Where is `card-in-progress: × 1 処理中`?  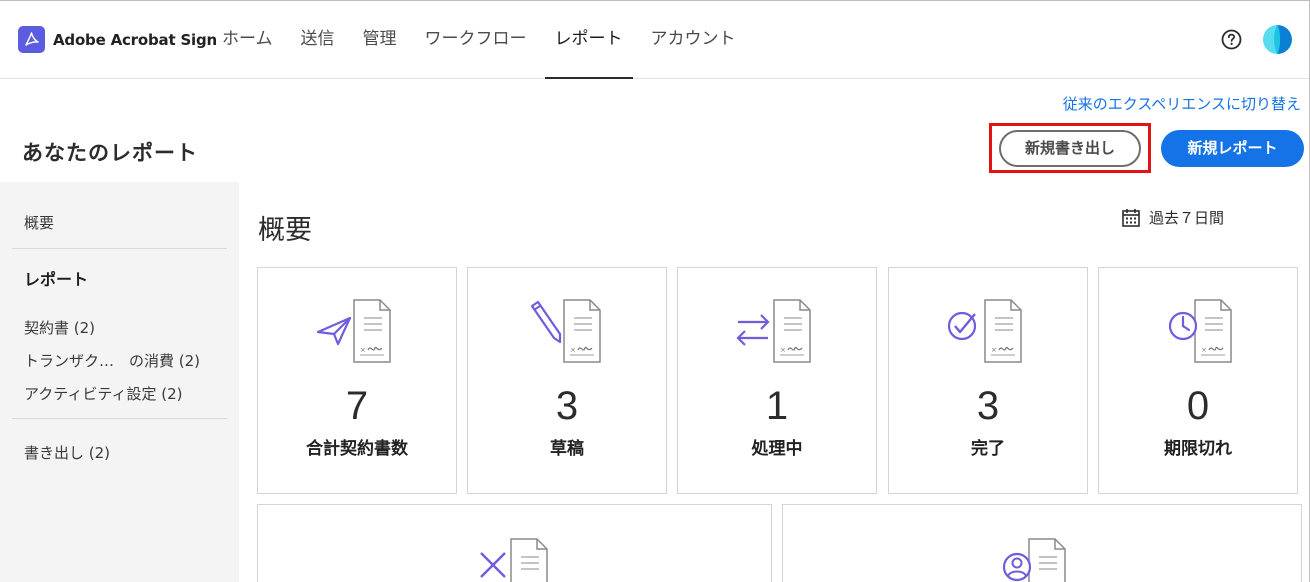 card-in-progress: × 1 処理中 is located at coordinates (777, 380).